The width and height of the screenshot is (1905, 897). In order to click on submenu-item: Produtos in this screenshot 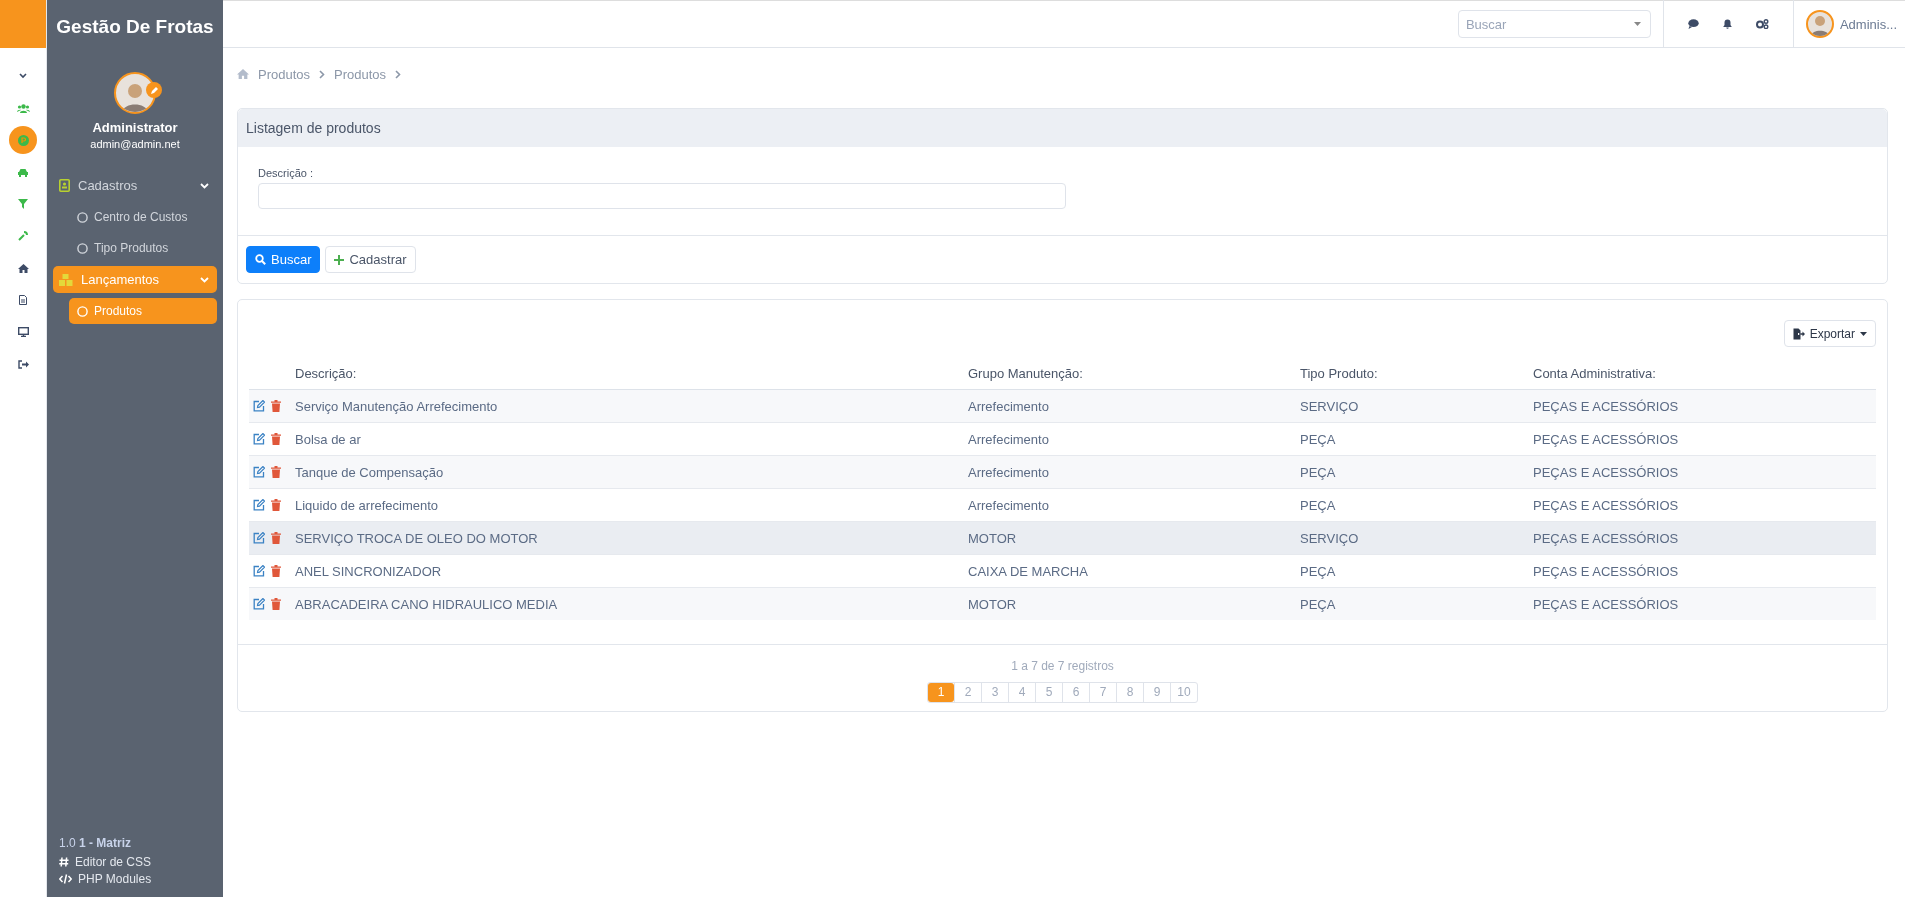, I will do `click(143, 311)`.